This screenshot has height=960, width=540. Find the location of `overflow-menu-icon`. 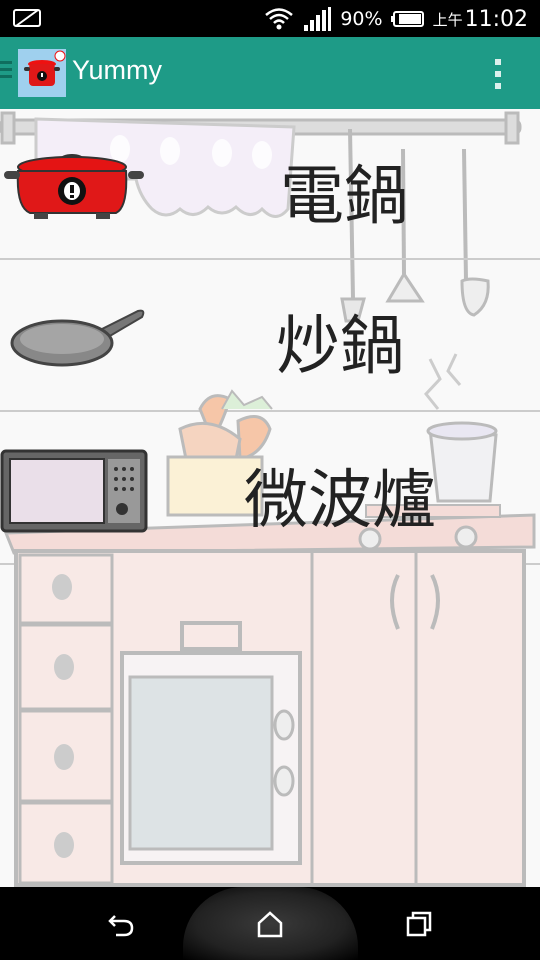

overflow-menu-icon is located at coordinates (498, 74).